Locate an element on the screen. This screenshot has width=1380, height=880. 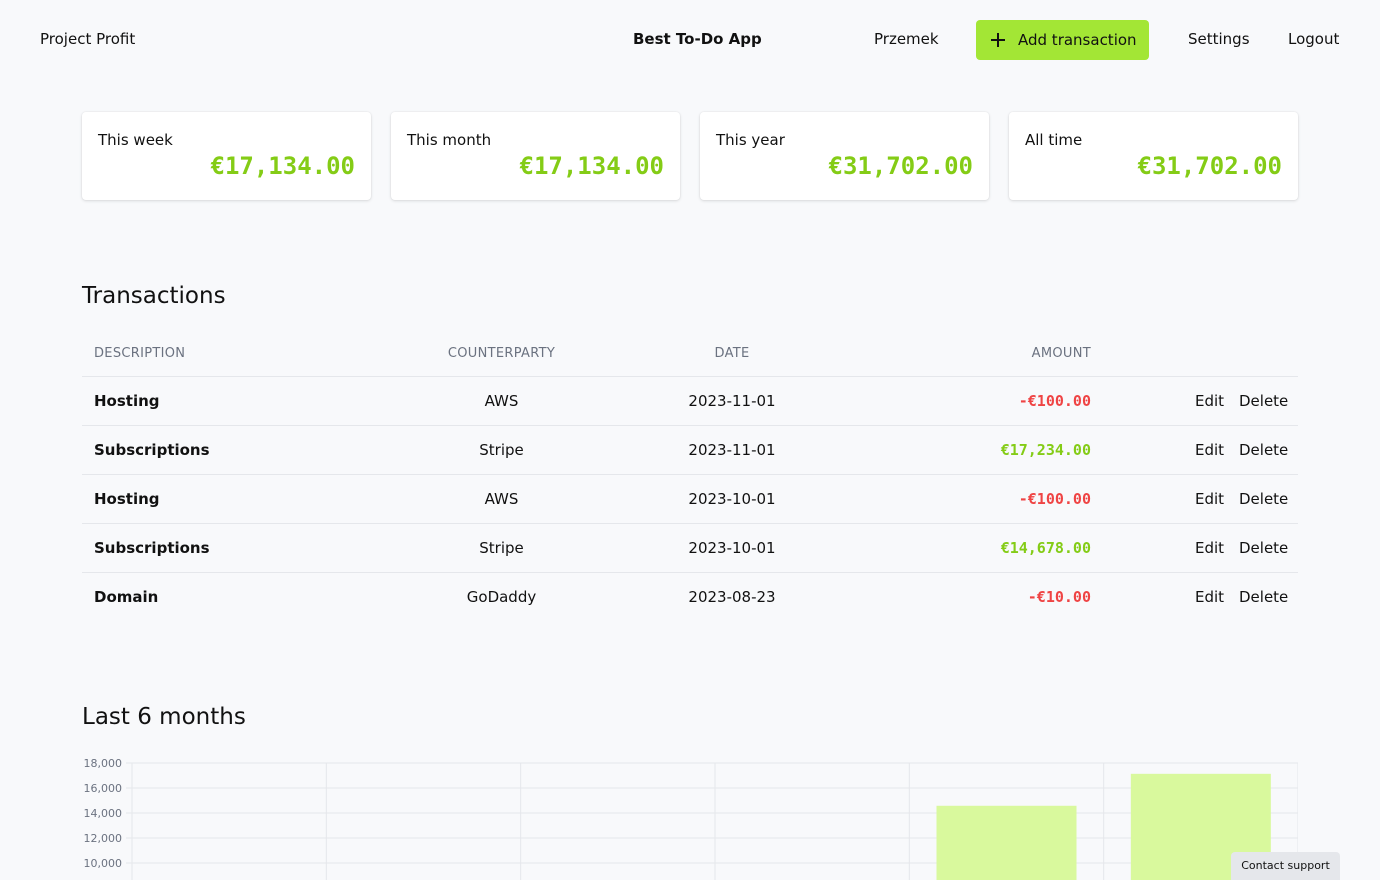
stat-card-month: This month €17,134.00 is located at coordinates (535, 156).